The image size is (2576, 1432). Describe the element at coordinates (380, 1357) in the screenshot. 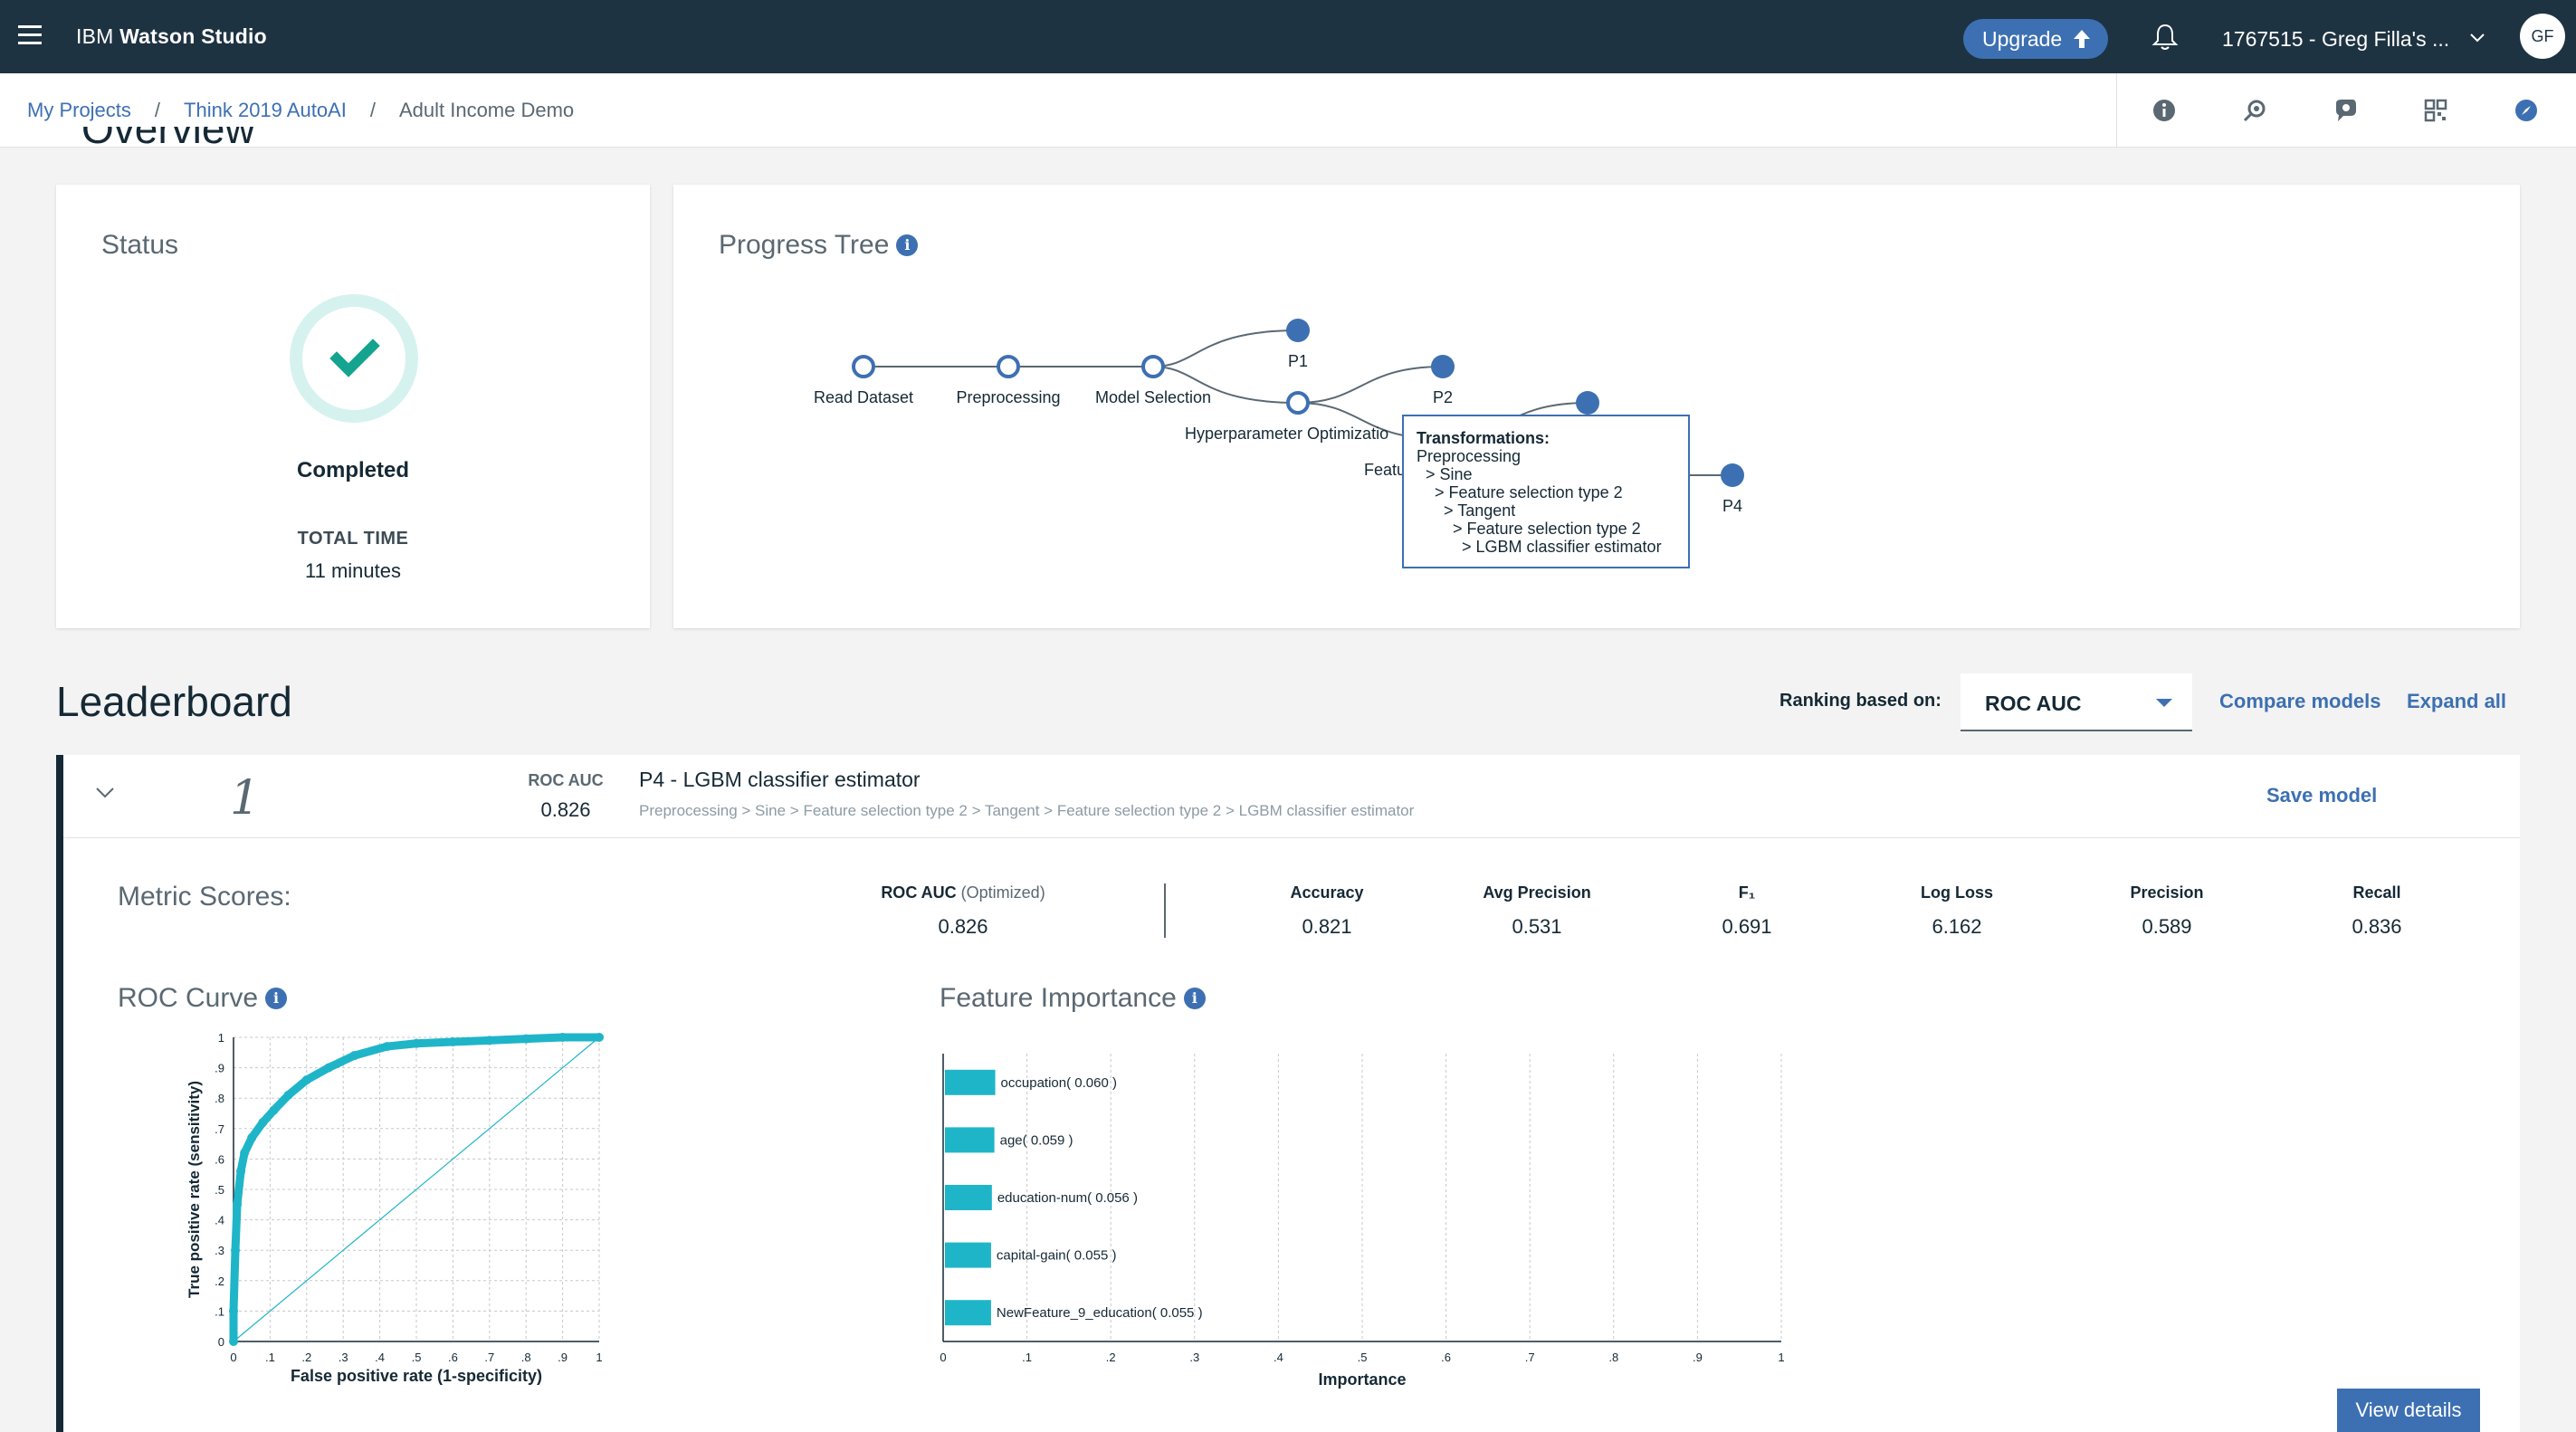

I see `roc-x-tick-label: .4` at that location.